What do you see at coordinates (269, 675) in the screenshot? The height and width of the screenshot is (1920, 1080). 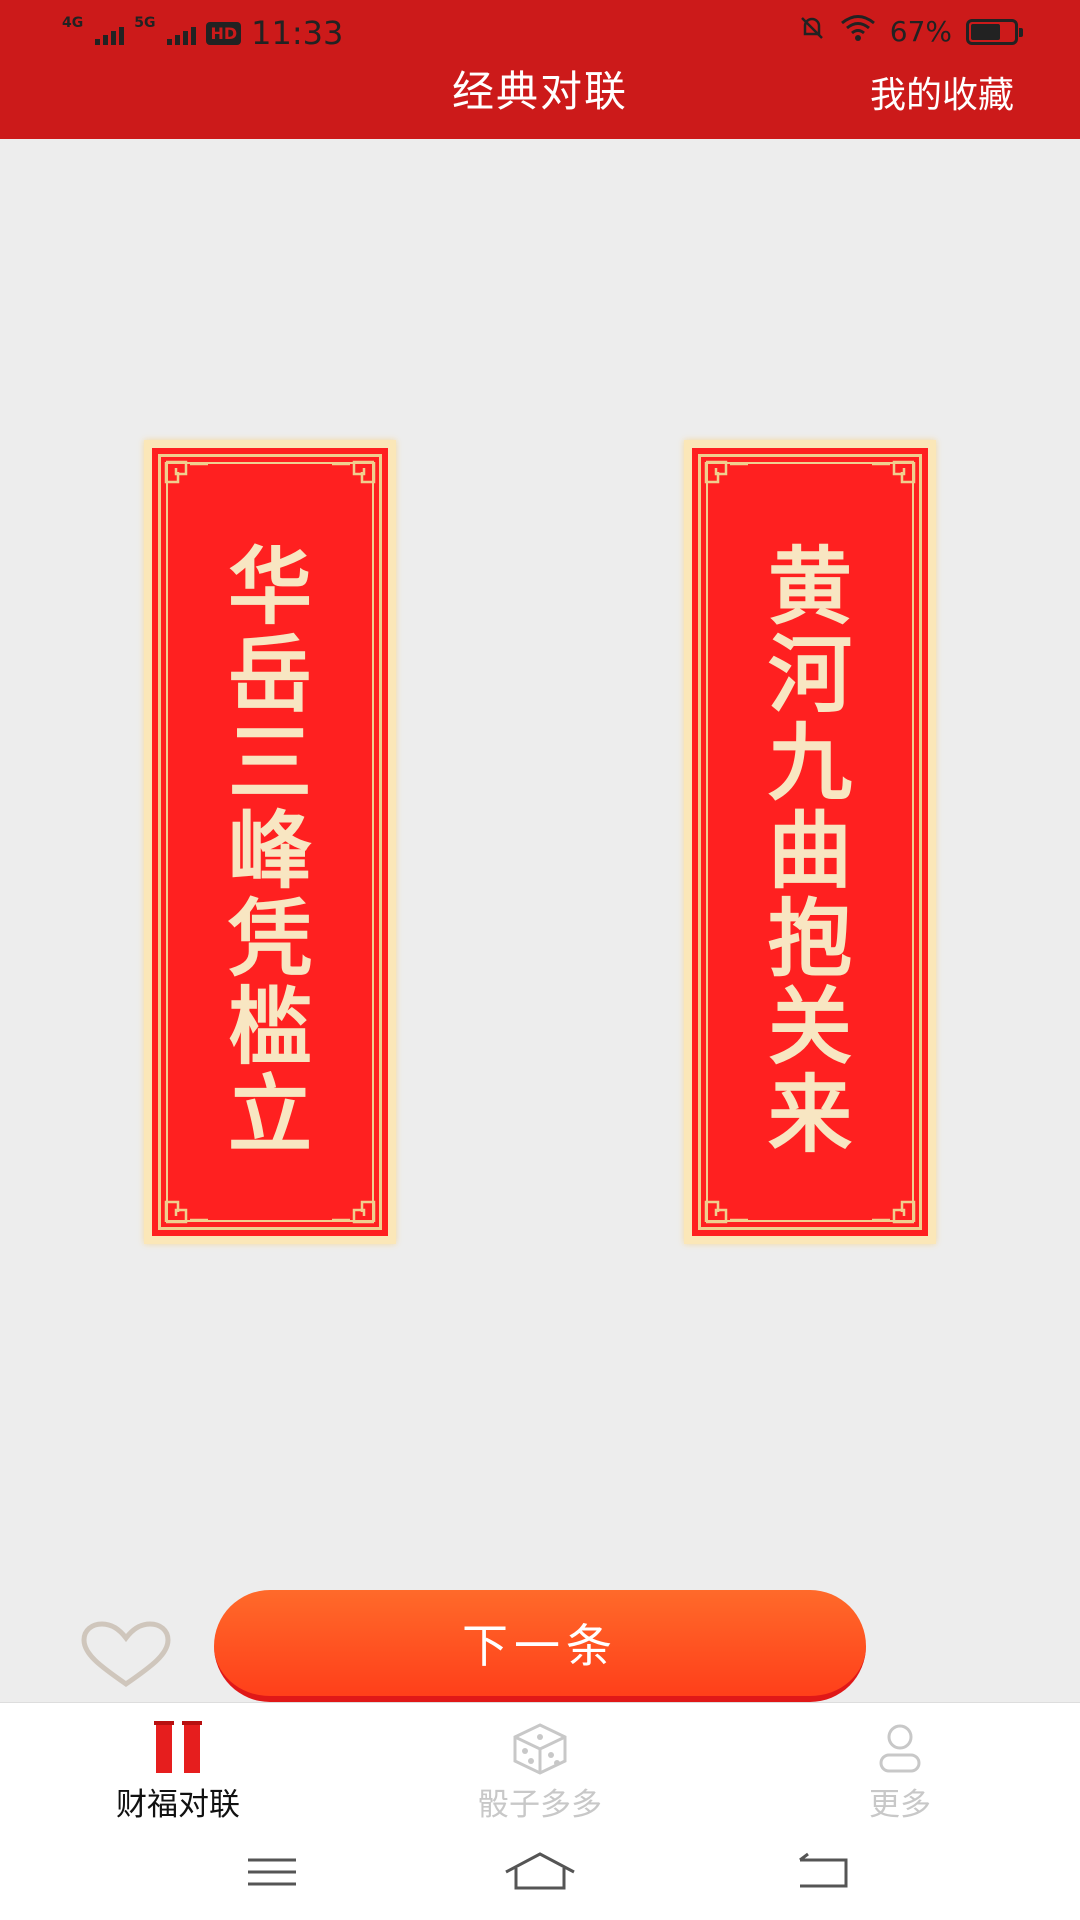 I see `couplet-character: 岳` at bounding box center [269, 675].